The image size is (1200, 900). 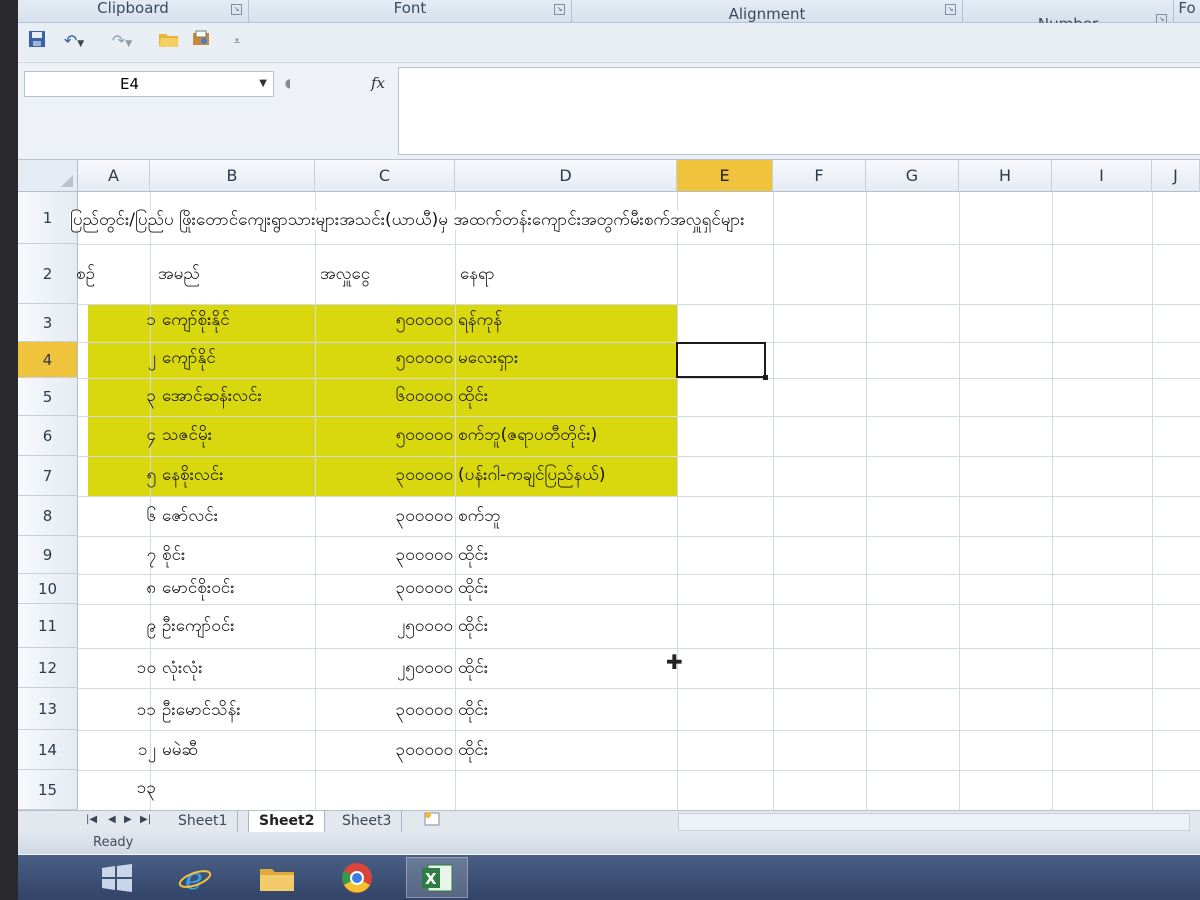 What do you see at coordinates (132, 588) in the screenshot?
I see `cell-no: ၈` at bounding box center [132, 588].